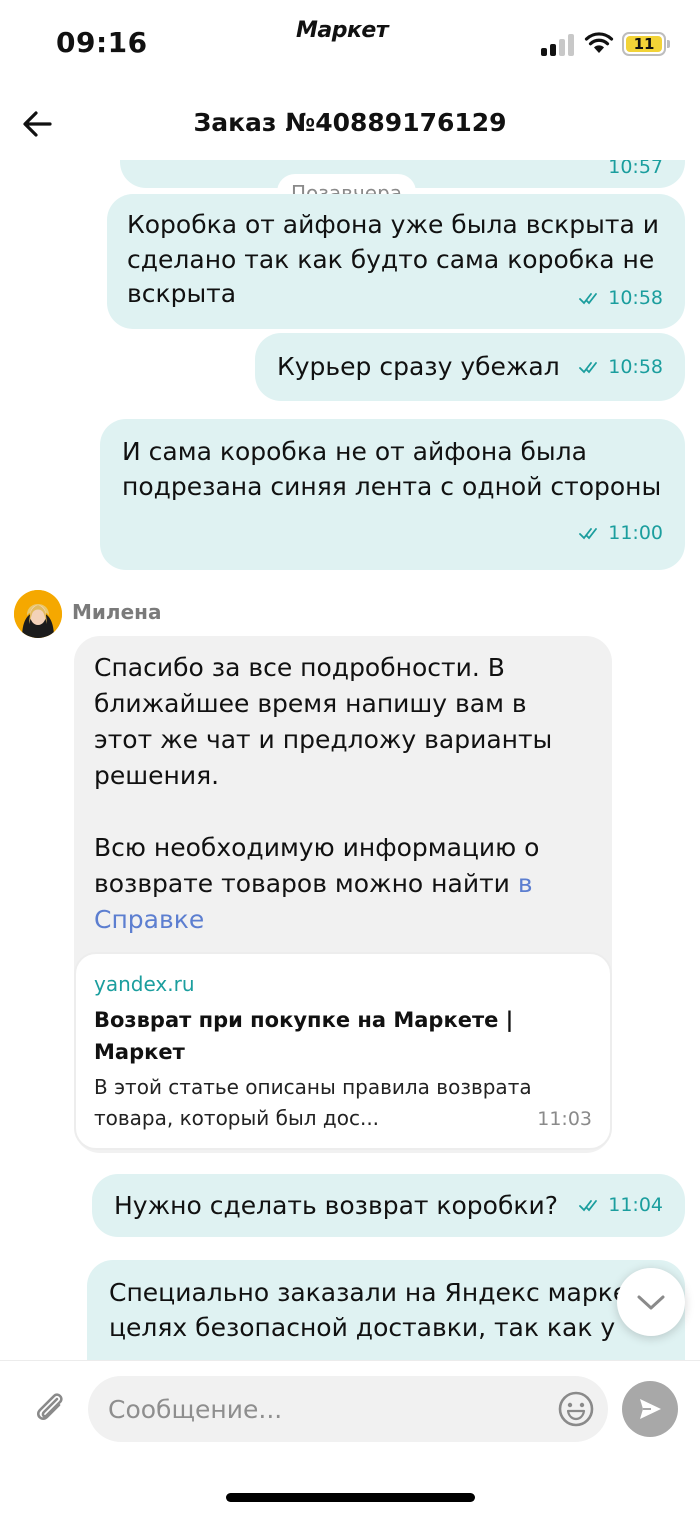 The width and height of the screenshot is (700, 1515). What do you see at coordinates (599, 42) in the screenshot?
I see `wifi-icon` at bounding box center [599, 42].